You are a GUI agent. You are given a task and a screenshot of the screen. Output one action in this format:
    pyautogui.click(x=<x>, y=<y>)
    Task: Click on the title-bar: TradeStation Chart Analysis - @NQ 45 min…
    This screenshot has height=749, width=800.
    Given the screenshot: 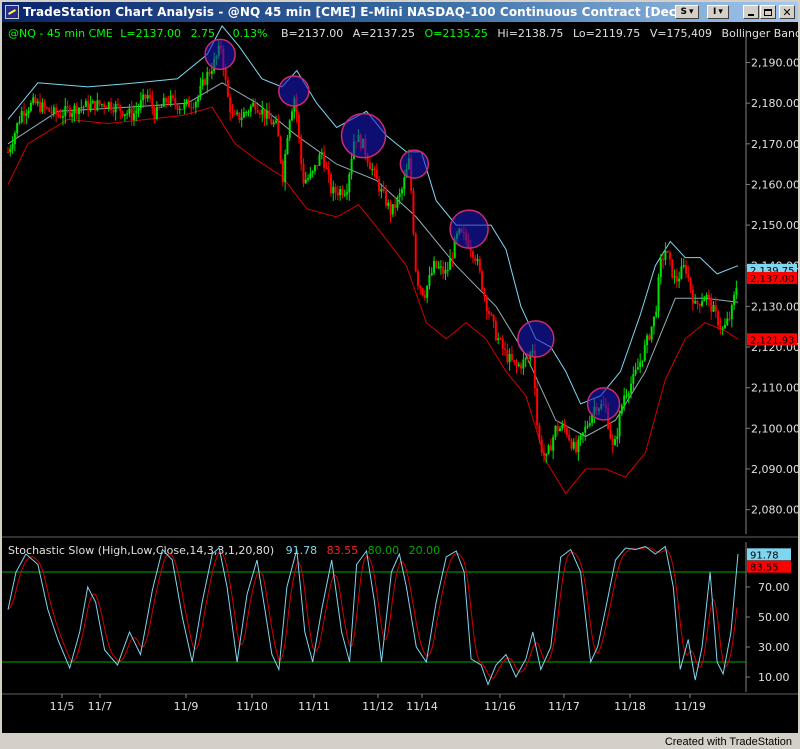 What is the action you would take?
    pyautogui.click(x=400, y=12)
    